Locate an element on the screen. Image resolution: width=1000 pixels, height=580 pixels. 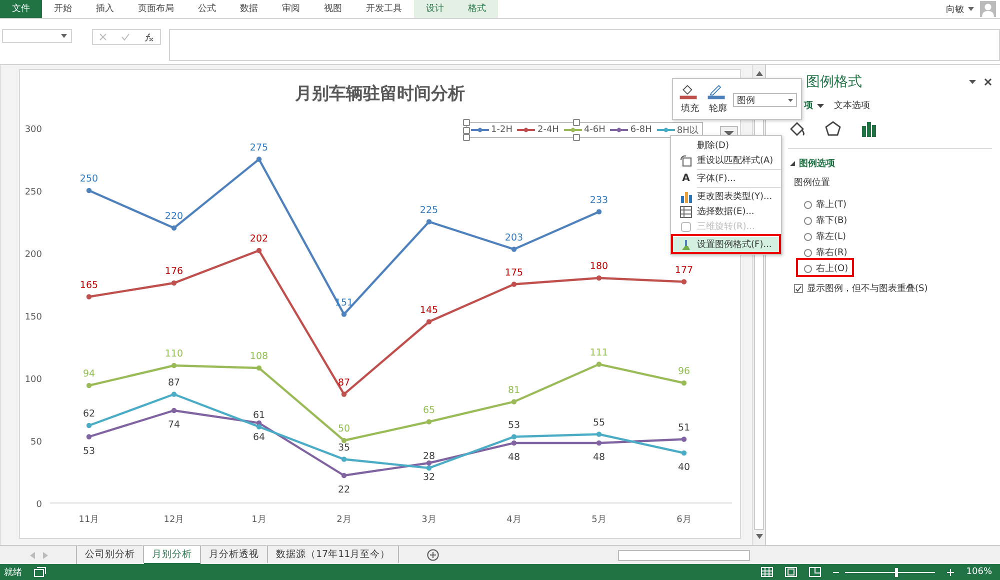
checkbox-label: 显示图例，但不与图表重叠(S) is located at coordinates (867, 288).